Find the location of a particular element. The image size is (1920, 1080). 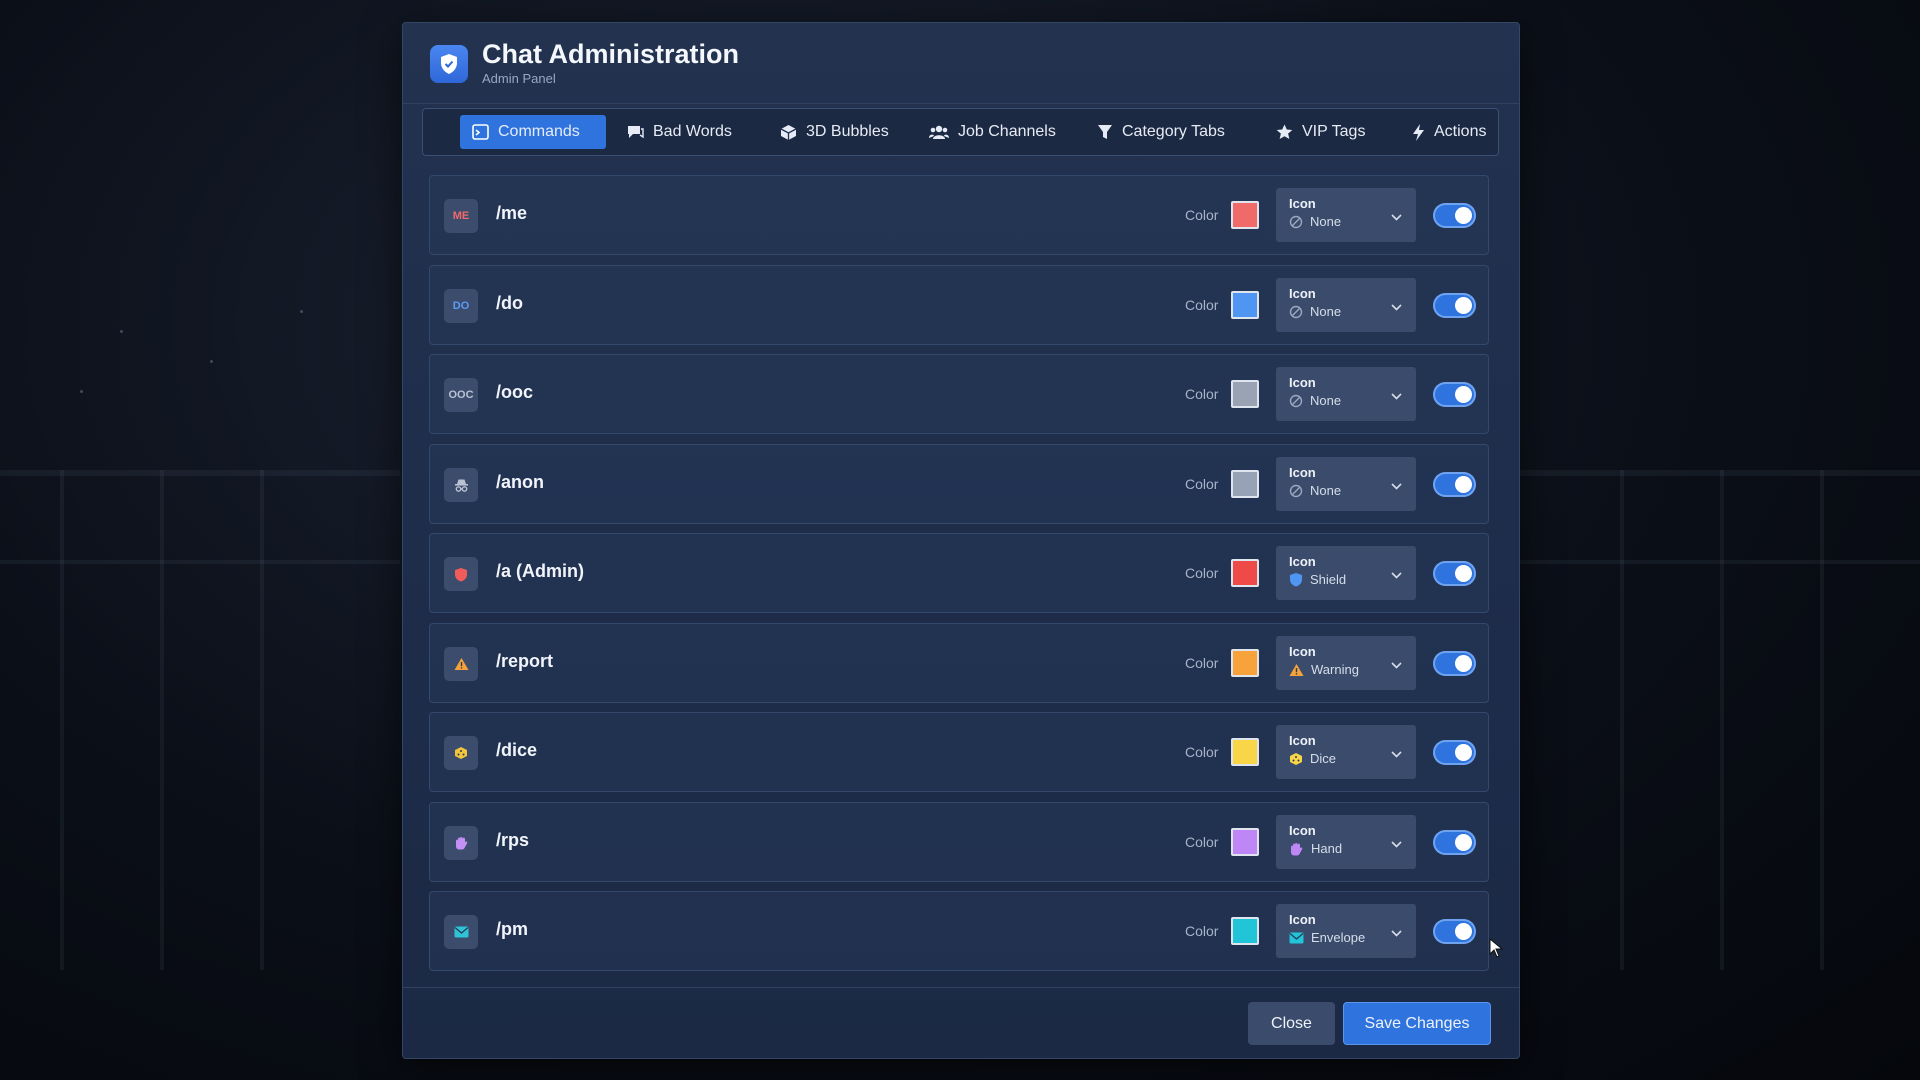

command-name: /dice is located at coordinates (517, 750).